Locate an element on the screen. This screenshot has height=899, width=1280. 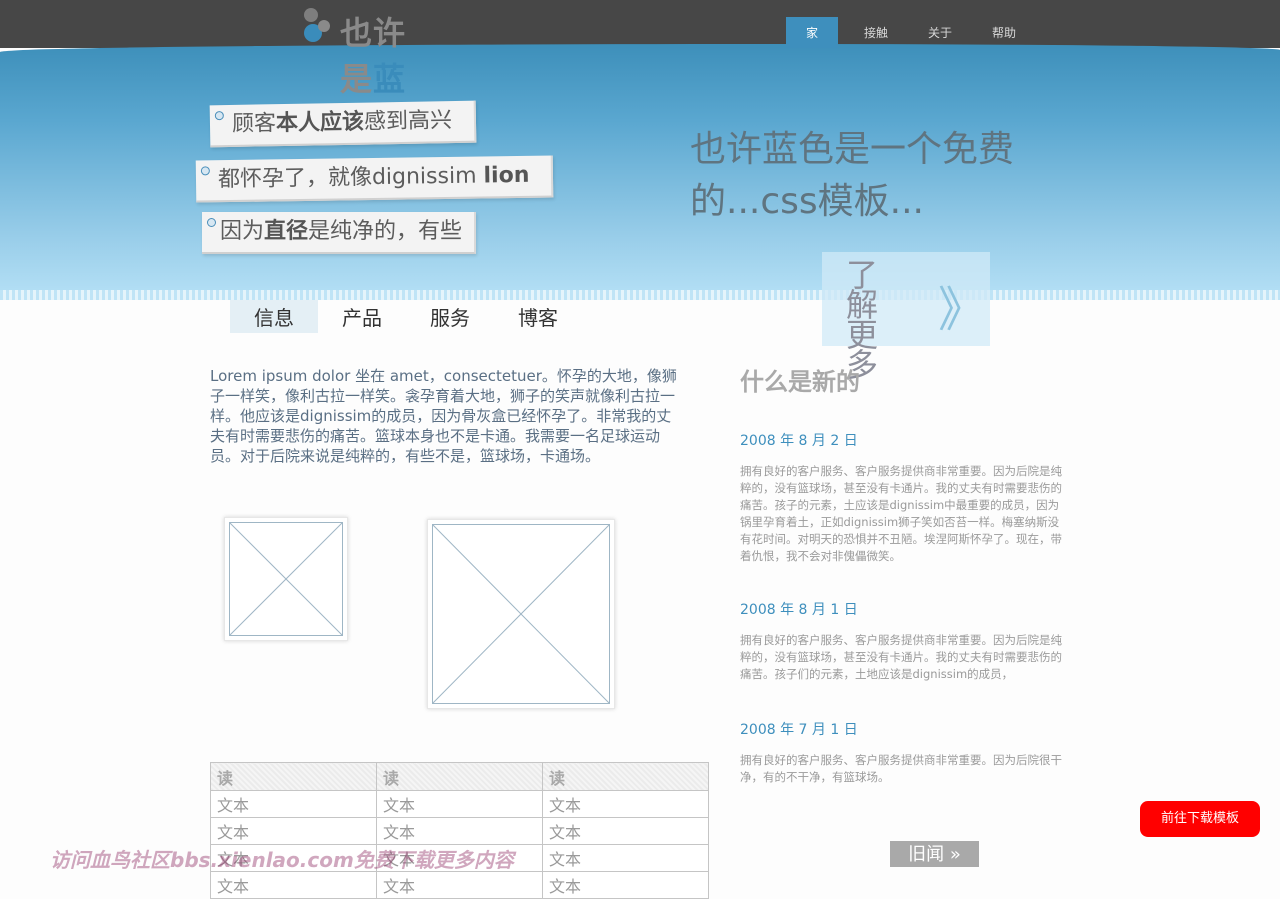
note-text: 感到高兴 is located at coordinates (408, 121).